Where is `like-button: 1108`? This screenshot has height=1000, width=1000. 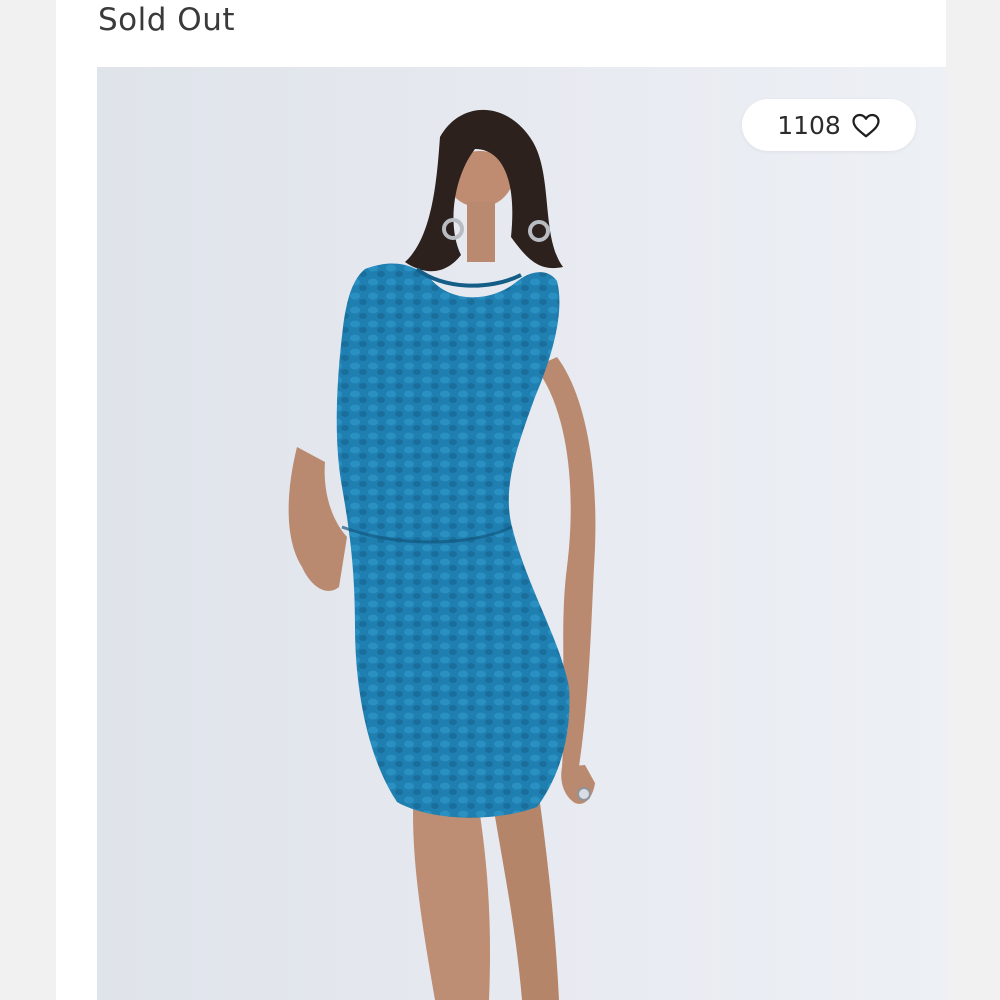 like-button: 1108 is located at coordinates (829, 125).